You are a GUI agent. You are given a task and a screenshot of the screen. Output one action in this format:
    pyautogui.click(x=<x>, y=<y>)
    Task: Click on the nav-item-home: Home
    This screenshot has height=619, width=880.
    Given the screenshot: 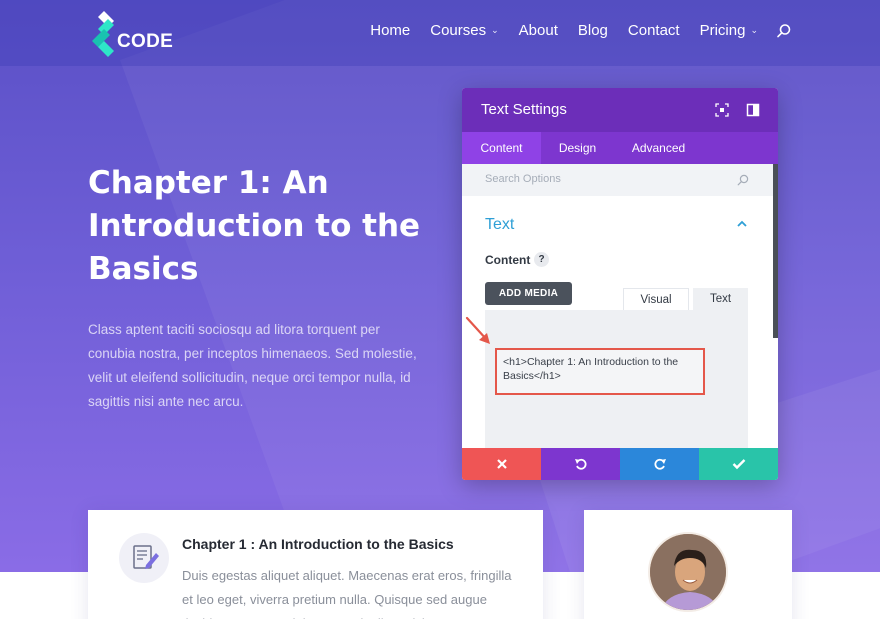 What is the action you would take?
    pyautogui.click(x=390, y=30)
    